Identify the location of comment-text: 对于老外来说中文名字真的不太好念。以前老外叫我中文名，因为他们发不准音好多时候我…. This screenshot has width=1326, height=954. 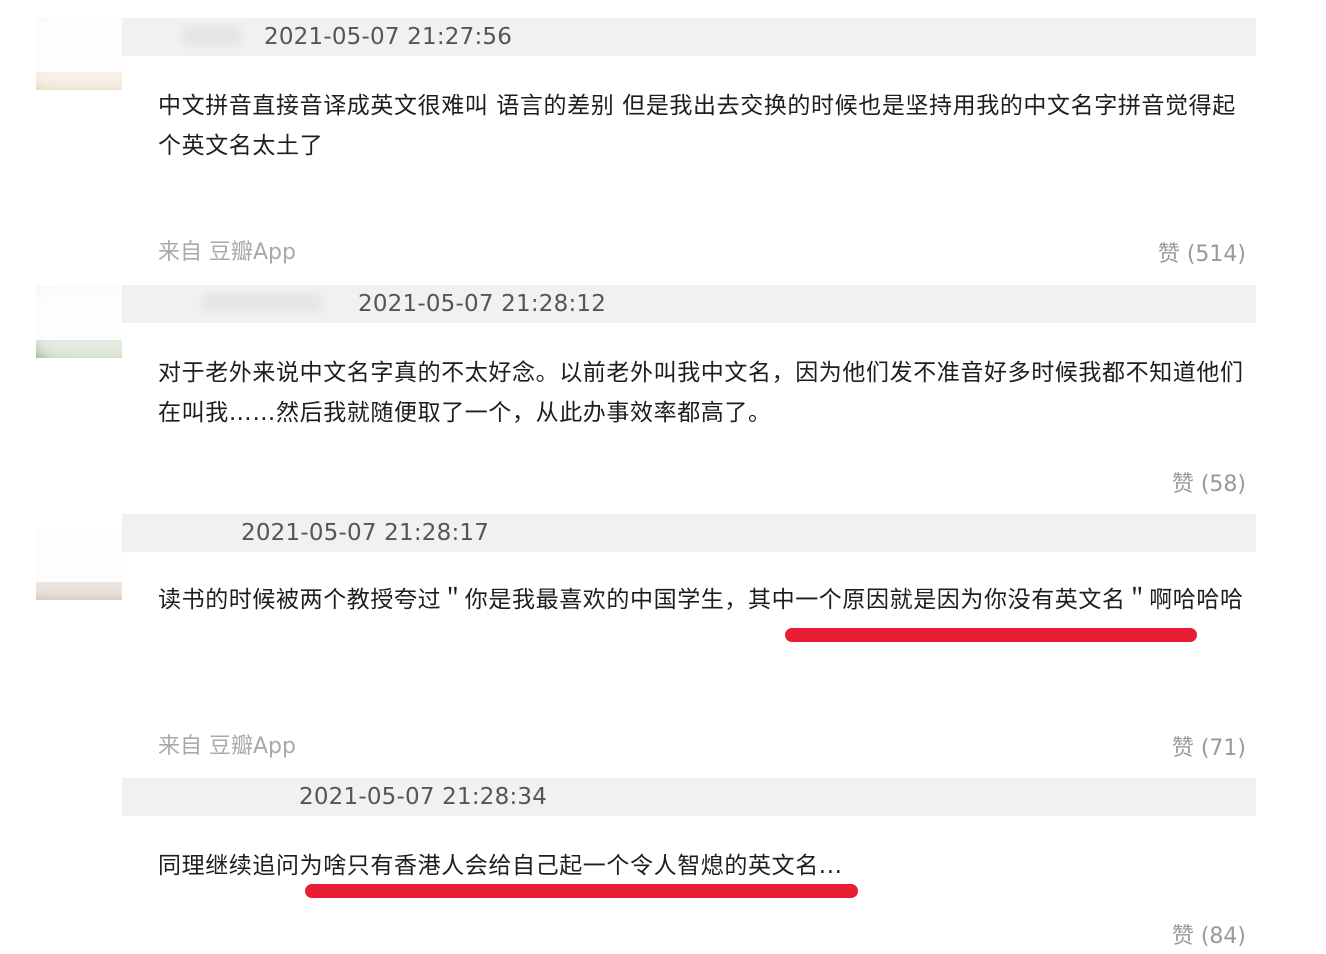
(701, 393).